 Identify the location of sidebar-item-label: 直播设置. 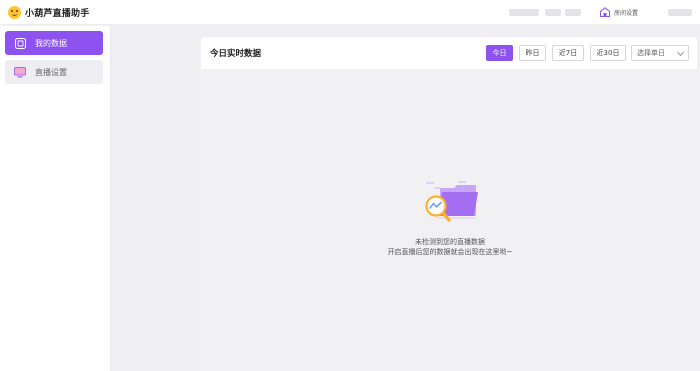
(51, 72).